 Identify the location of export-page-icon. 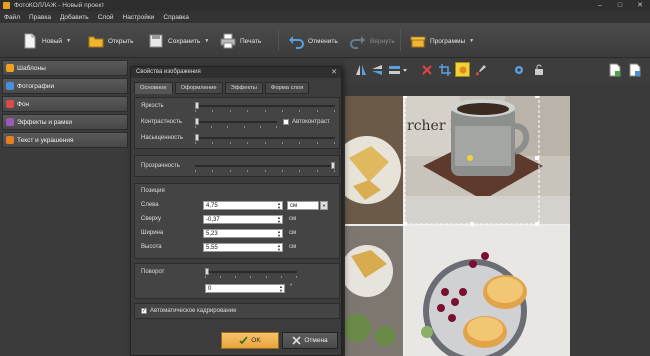
(614, 69).